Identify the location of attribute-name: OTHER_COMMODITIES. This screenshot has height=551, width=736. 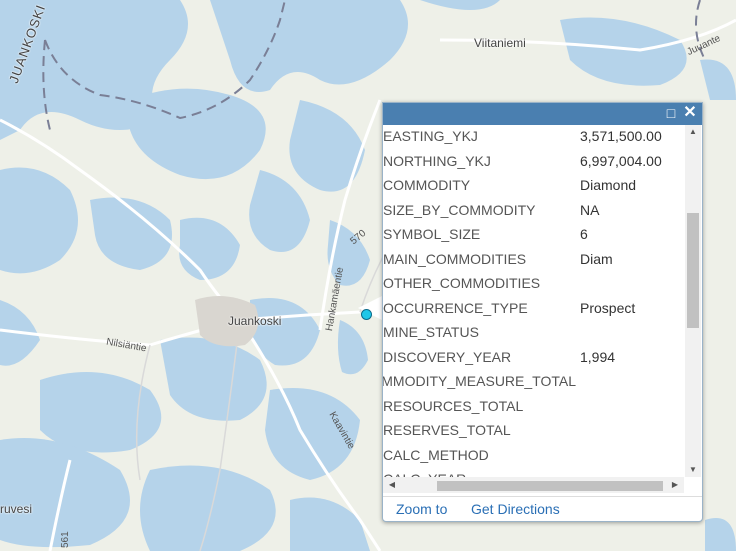
(479, 283).